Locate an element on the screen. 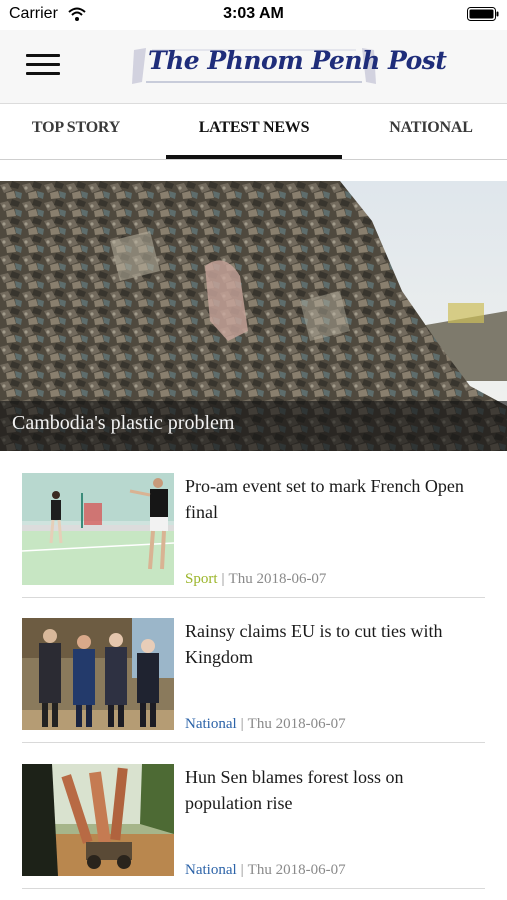 The image size is (507, 900). app-header: The Phnom Penh Post is located at coordinates (253, 67).